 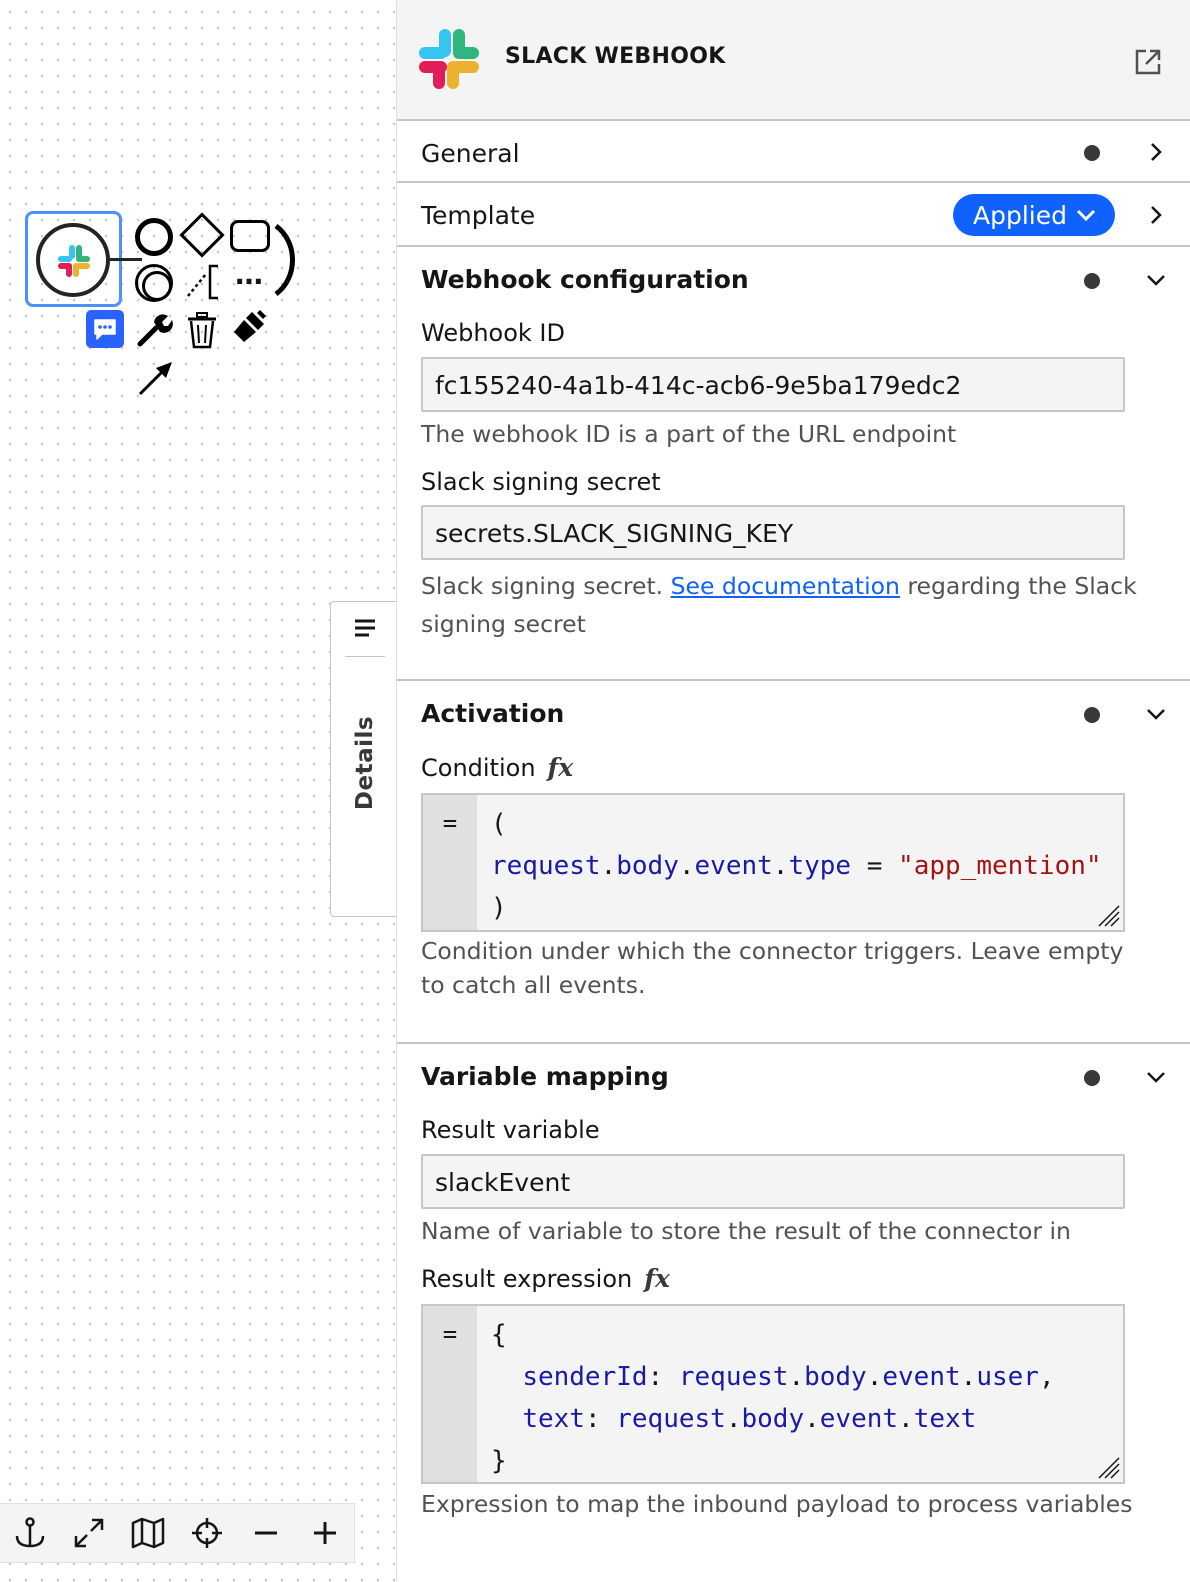 What do you see at coordinates (510, 1130) in the screenshot?
I see `result-variable-label: Result variable` at bounding box center [510, 1130].